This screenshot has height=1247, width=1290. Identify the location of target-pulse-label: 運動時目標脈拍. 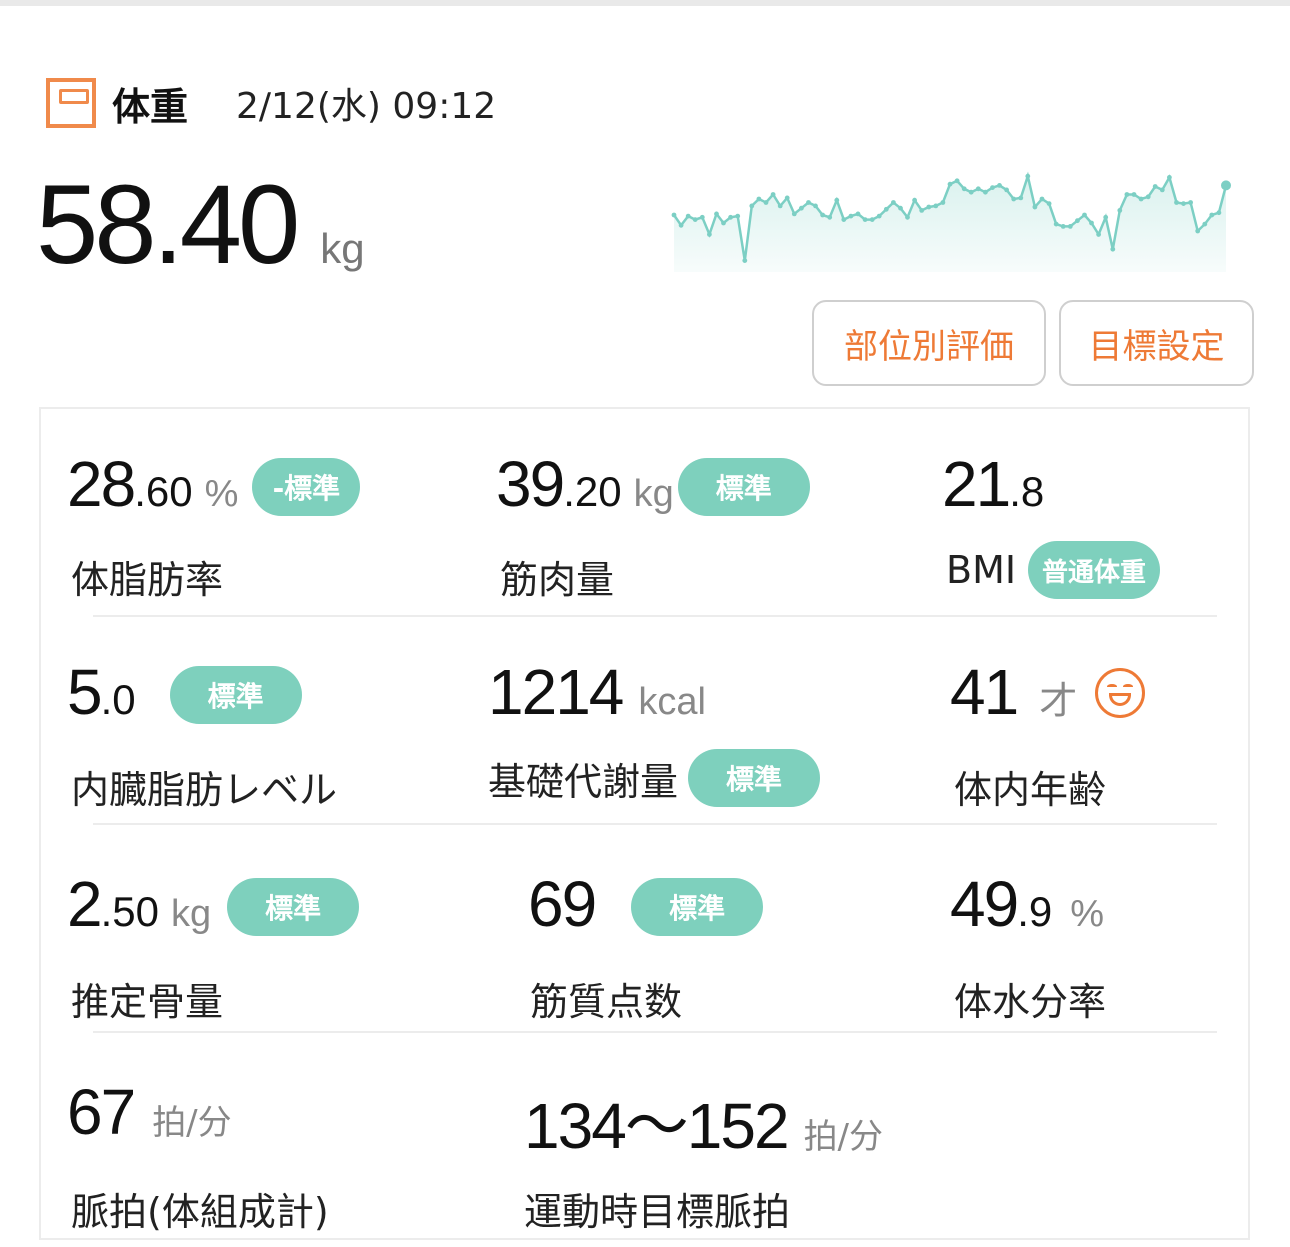
(657, 1212).